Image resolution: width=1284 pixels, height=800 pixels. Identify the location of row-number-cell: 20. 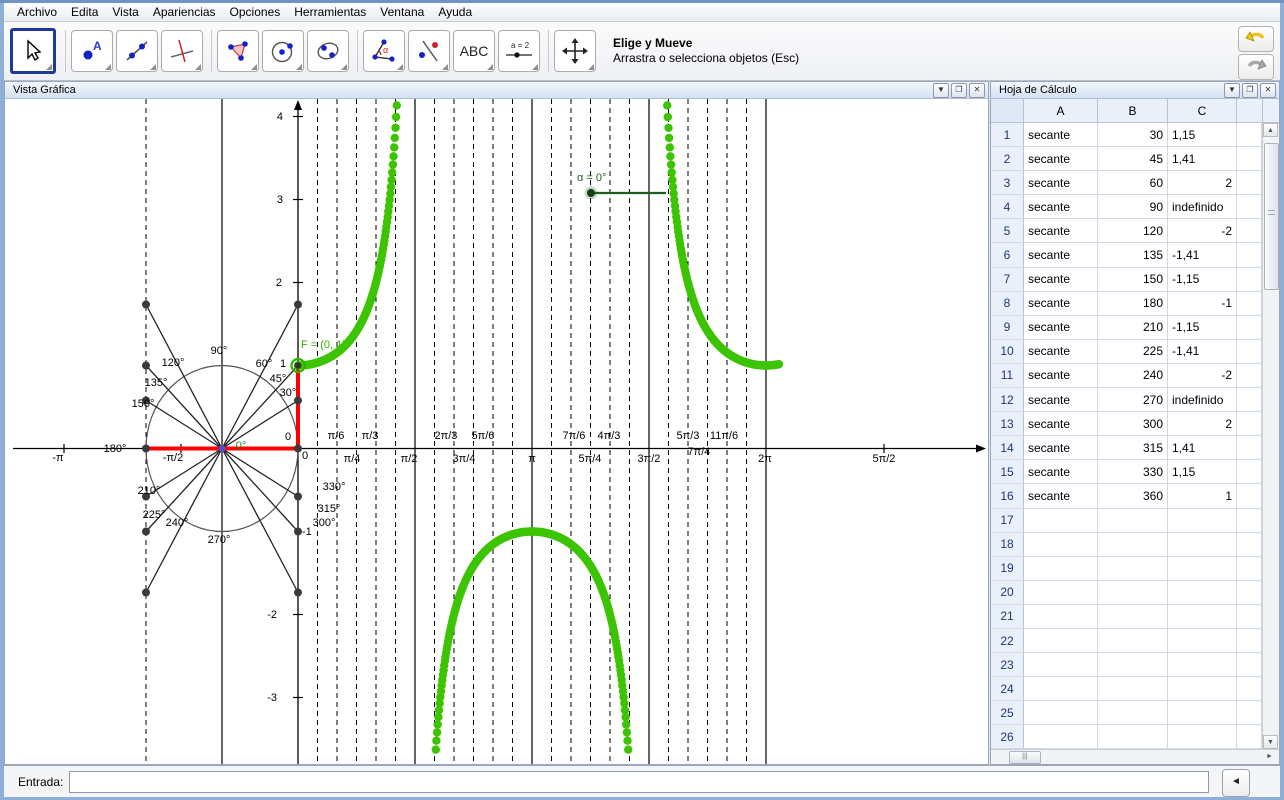
(1007, 592).